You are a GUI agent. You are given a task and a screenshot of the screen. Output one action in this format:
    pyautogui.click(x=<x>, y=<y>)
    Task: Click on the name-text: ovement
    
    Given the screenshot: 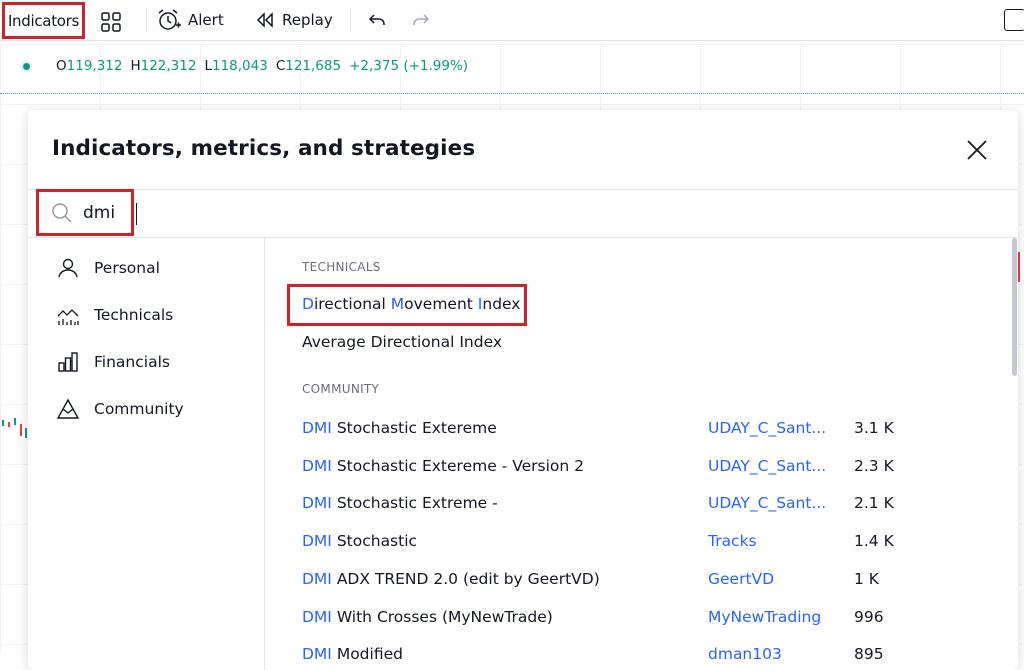 What is the action you would take?
    pyautogui.click(x=441, y=304)
    